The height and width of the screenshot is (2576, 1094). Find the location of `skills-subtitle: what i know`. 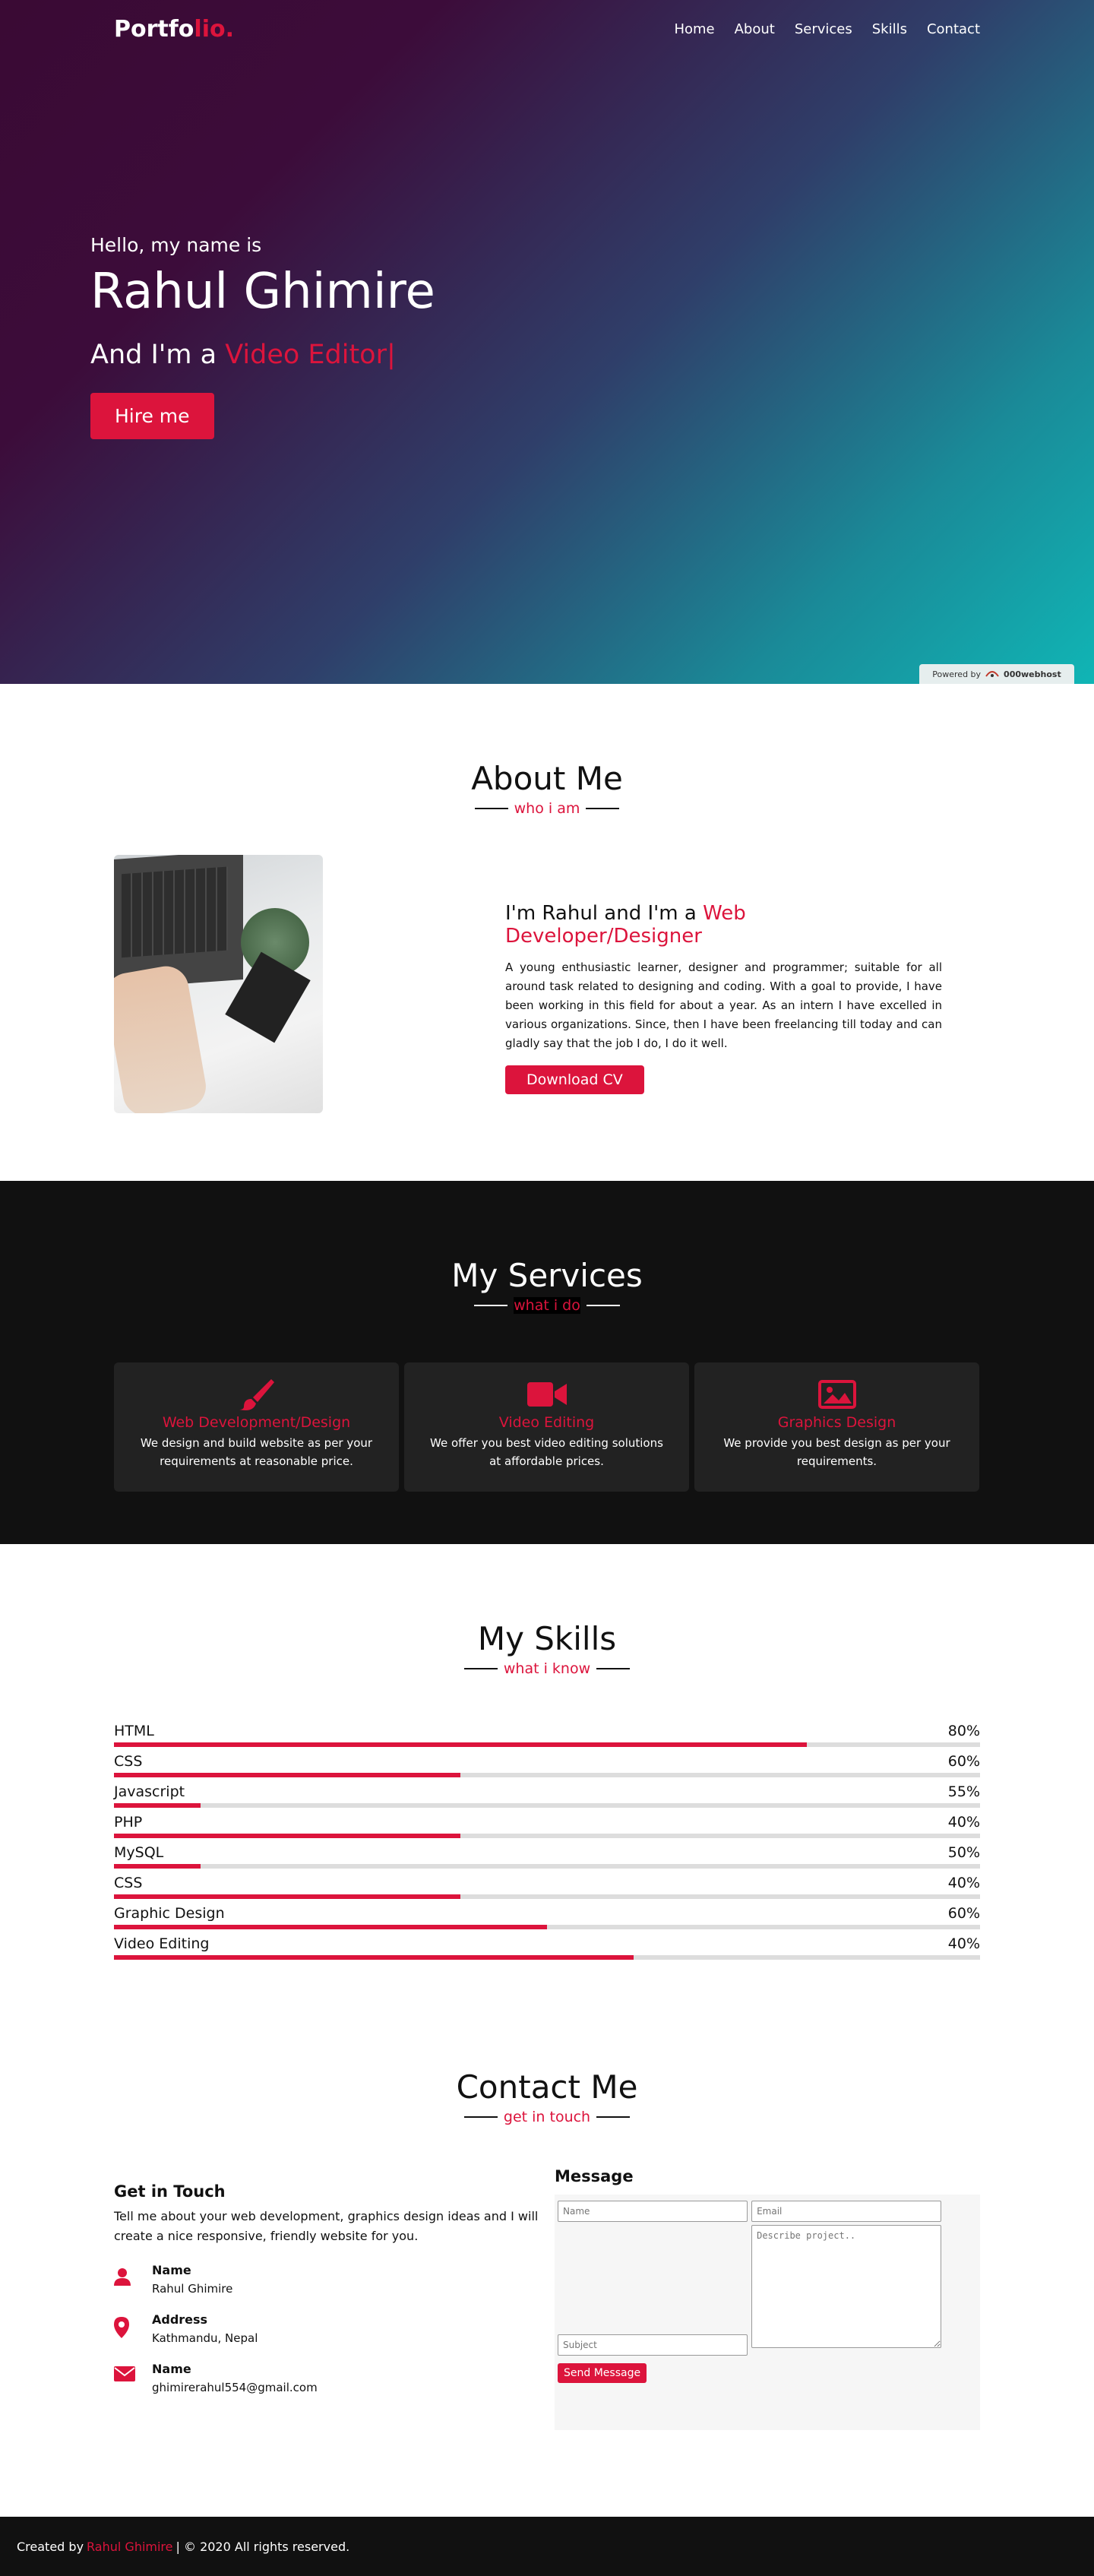

skills-subtitle: what i know is located at coordinates (547, 1669).